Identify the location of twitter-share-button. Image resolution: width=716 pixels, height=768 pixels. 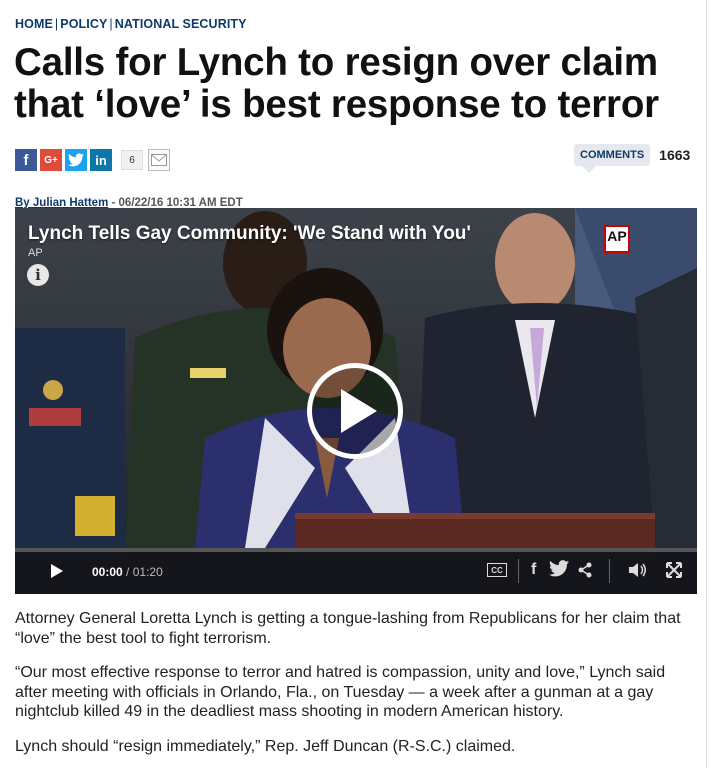
(76, 160).